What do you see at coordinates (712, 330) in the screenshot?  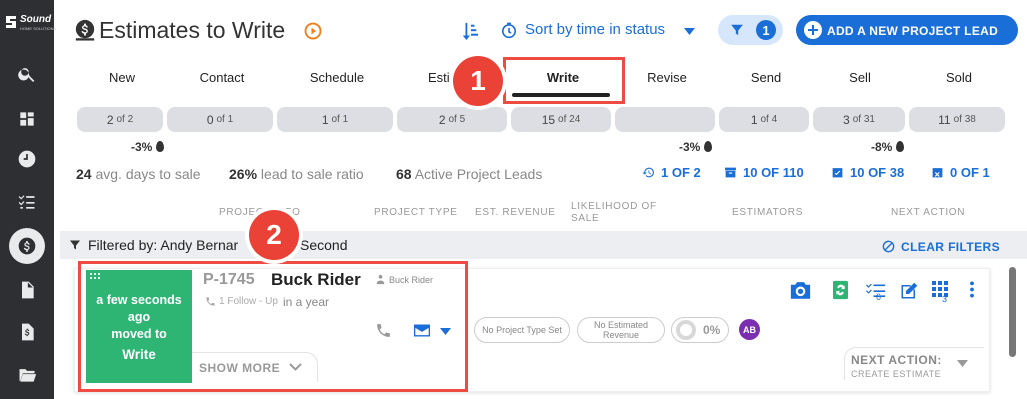 I see `likelihood-value: 0%` at bounding box center [712, 330].